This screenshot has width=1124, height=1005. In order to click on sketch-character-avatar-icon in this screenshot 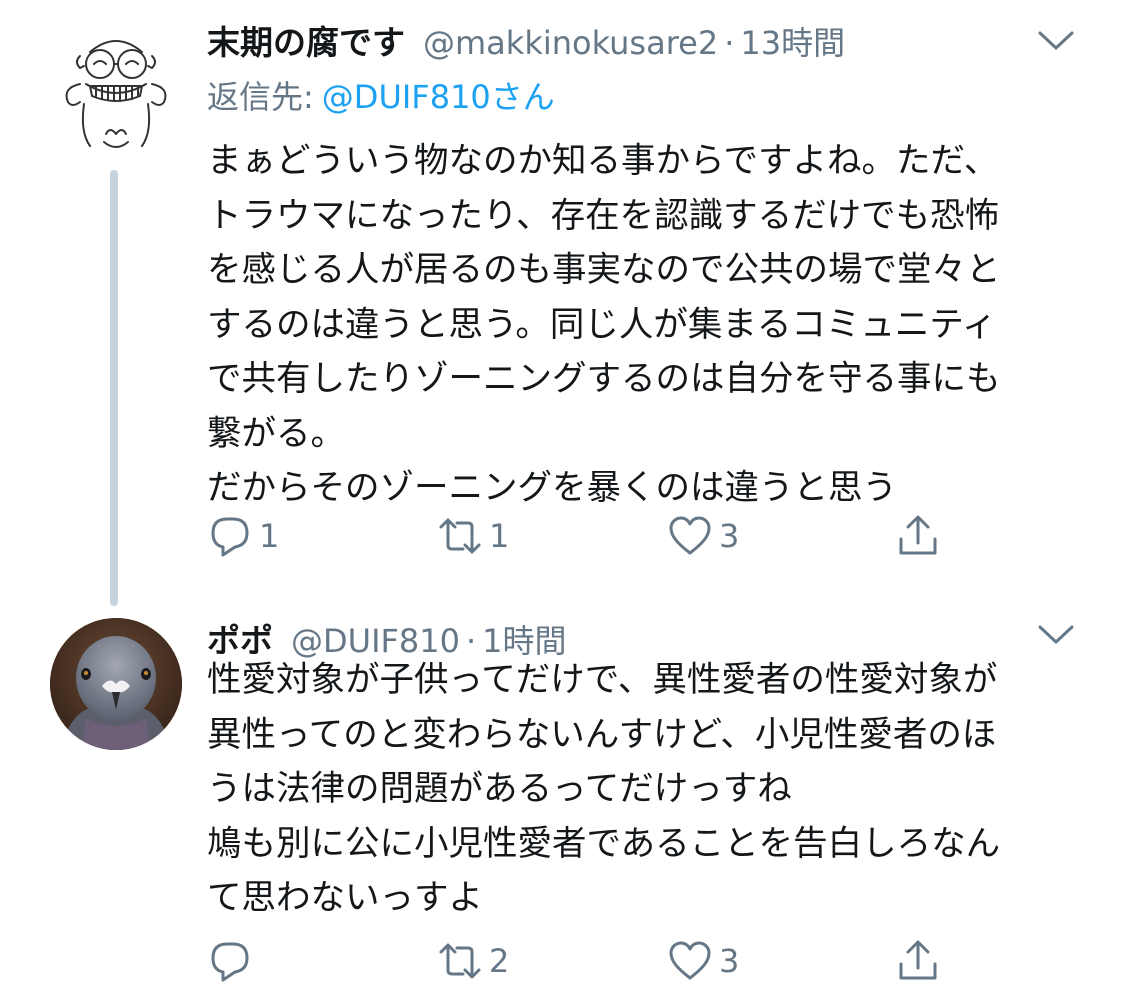, I will do `click(116, 94)`.